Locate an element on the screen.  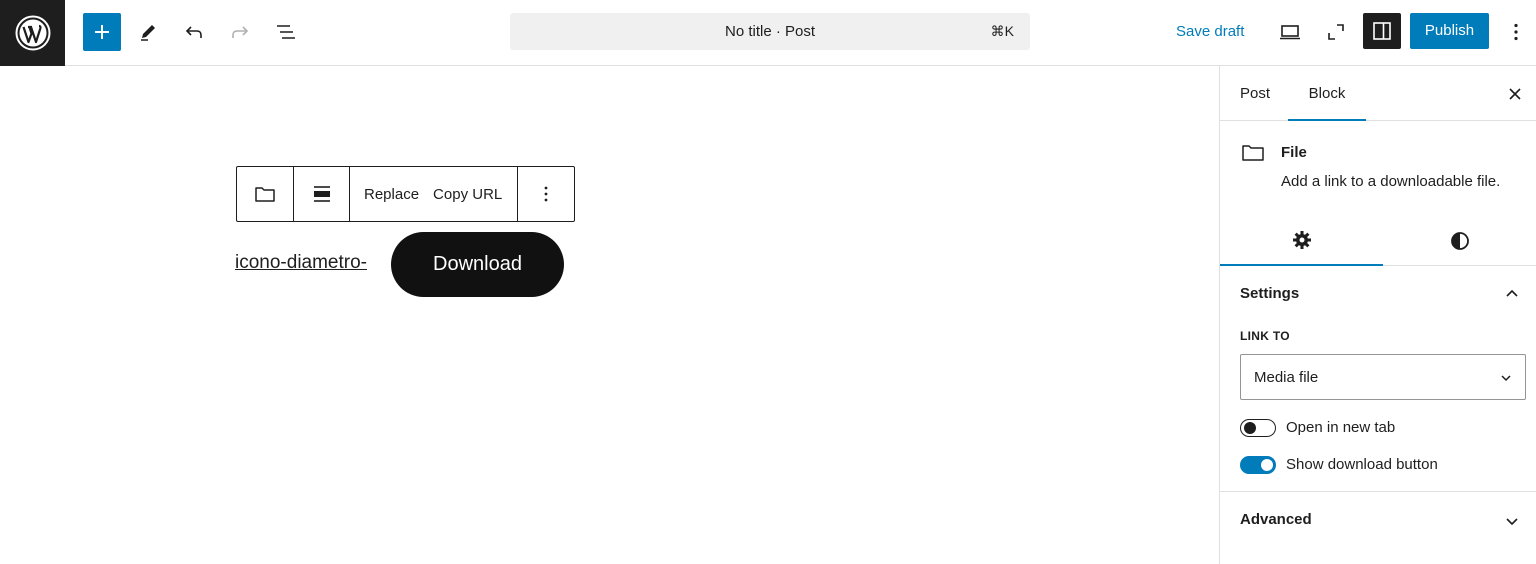
command-palette-button: No title · Post ⌘K is located at coordinates (770, 31).